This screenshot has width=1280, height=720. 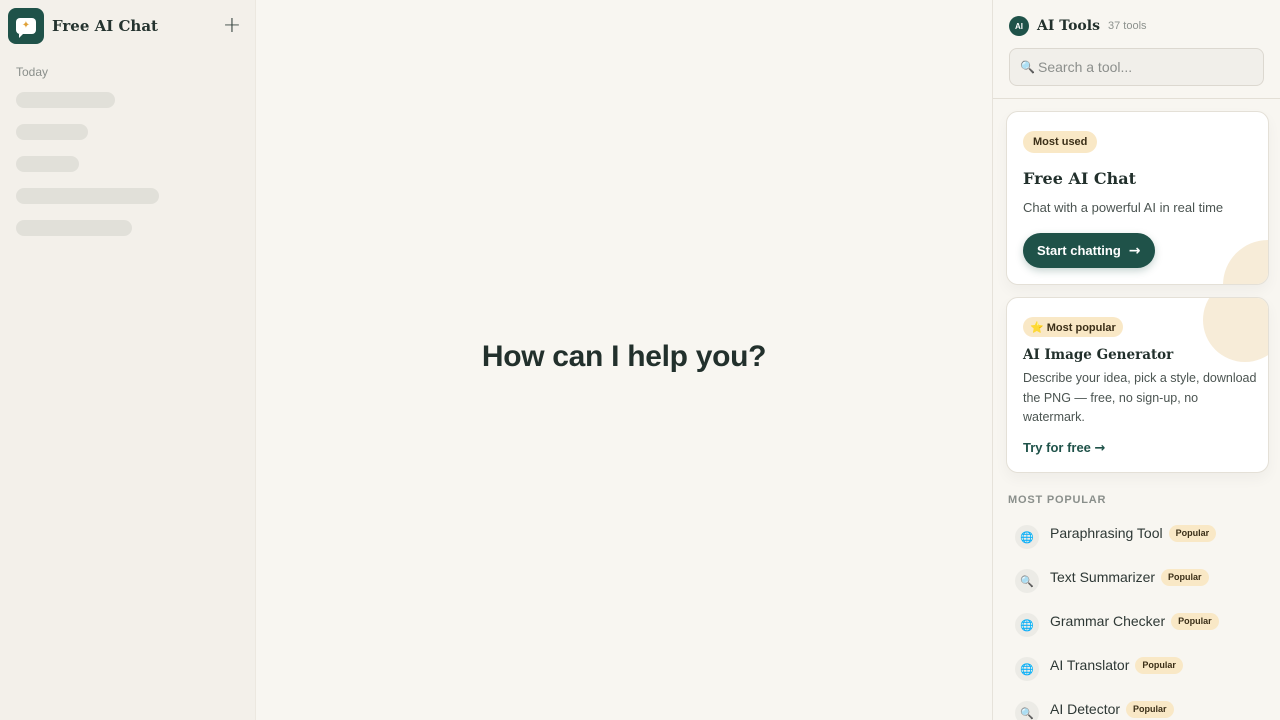 What do you see at coordinates (1079, 250) in the screenshot?
I see `start-chatting-label: Start chatting` at bounding box center [1079, 250].